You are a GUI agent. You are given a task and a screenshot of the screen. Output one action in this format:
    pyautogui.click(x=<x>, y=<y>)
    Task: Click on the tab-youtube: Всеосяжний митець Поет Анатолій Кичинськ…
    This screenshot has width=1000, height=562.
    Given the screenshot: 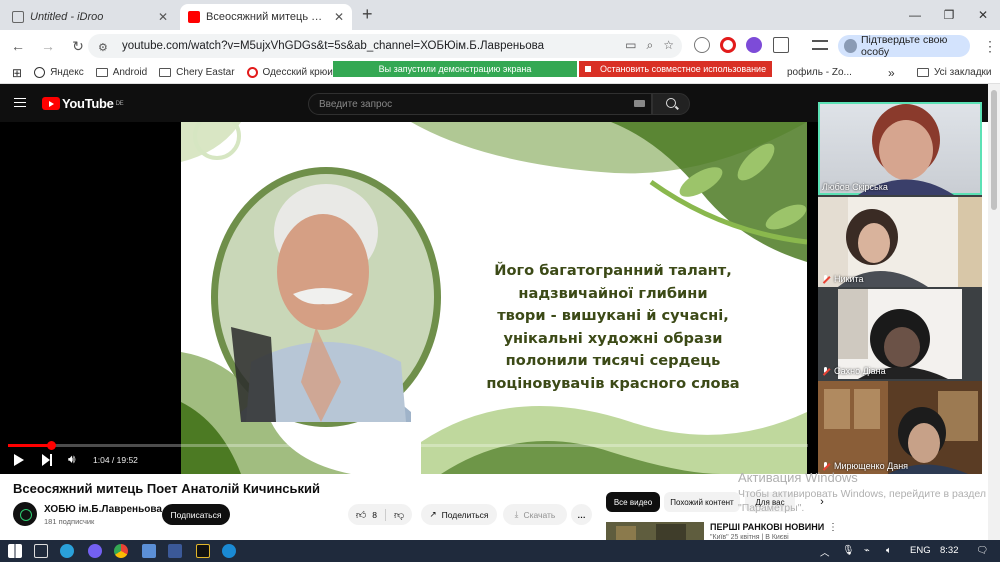 What is the action you would take?
    pyautogui.click(x=266, y=17)
    